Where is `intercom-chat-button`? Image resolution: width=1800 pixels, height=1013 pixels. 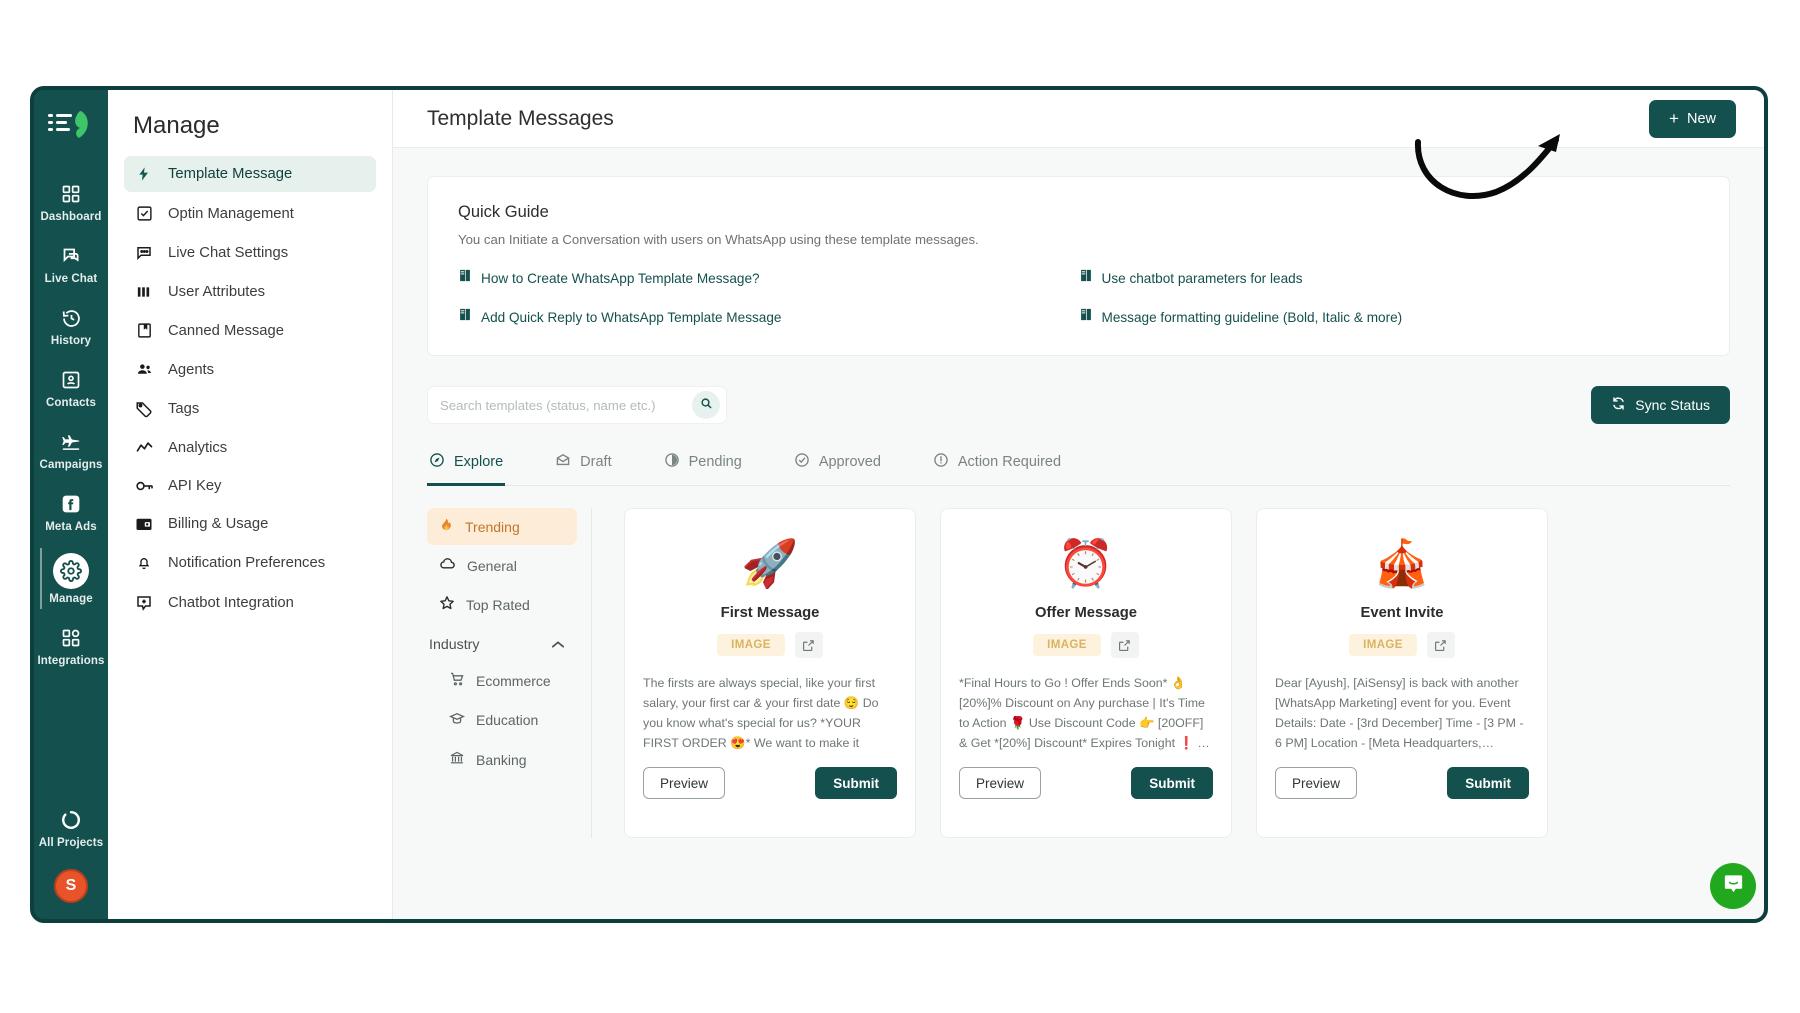 intercom-chat-button is located at coordinates (1733, 886).